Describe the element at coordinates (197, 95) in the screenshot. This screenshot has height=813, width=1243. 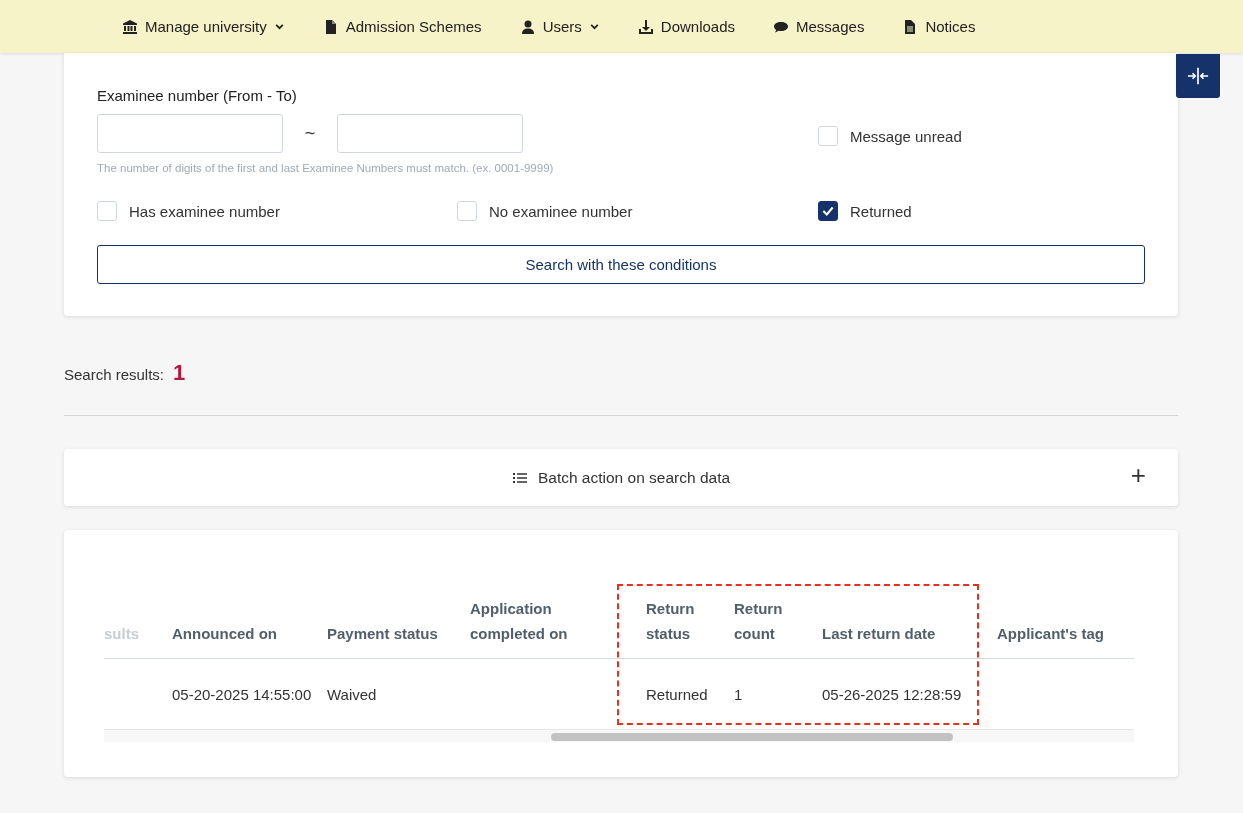
I see `field-label: Examinee number (From - To)` at that location.